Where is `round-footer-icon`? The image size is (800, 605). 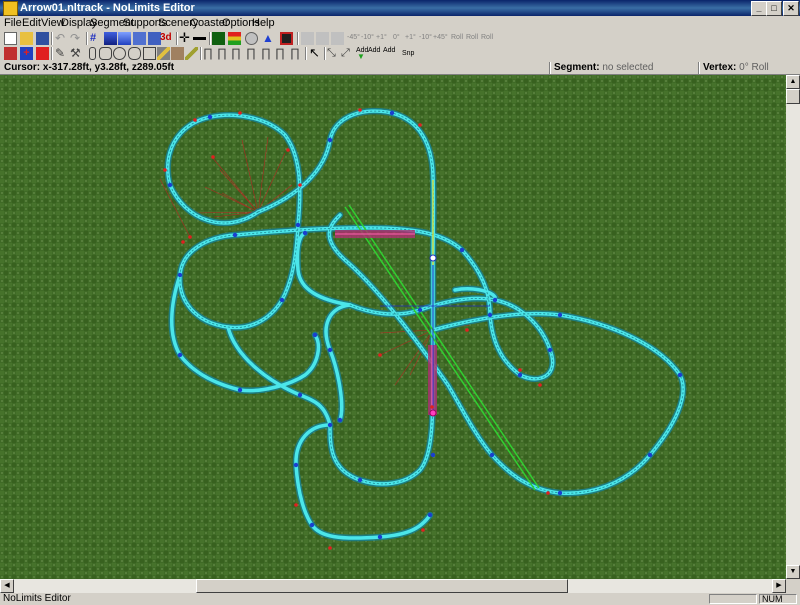
round-footer-icon is located at coordinates (119, 53).